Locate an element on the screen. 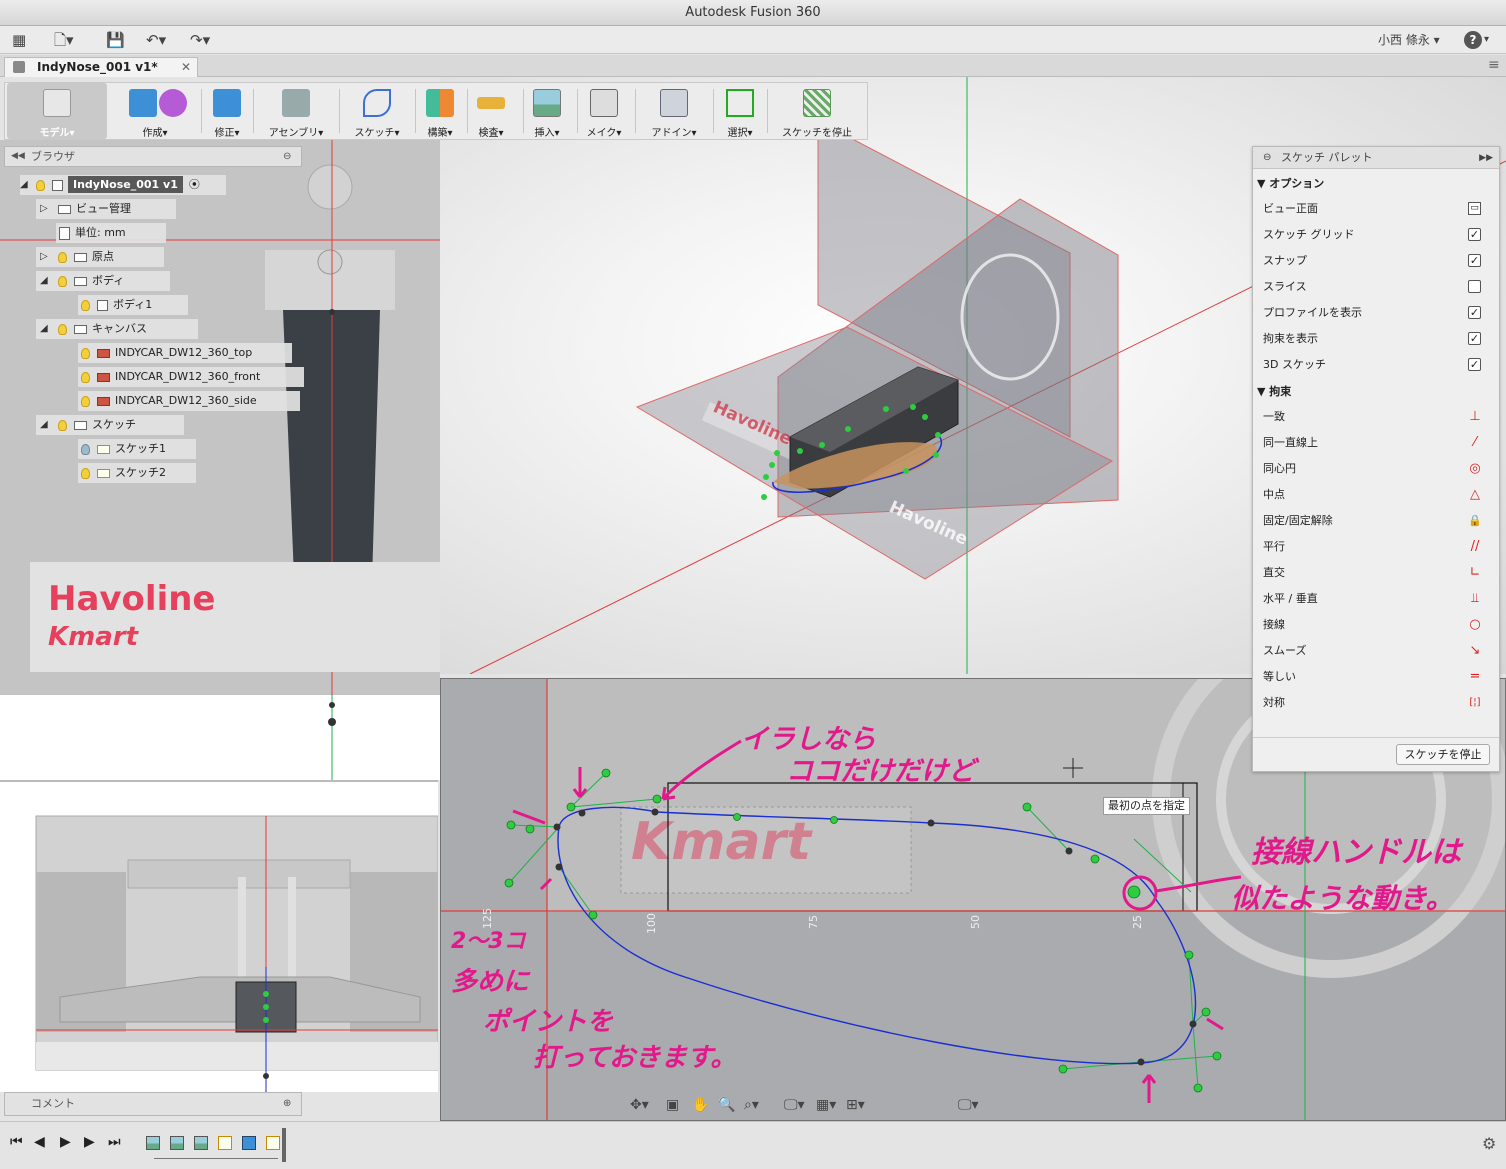 This screenshot has width=1506, height=1169. option-3d-sketch: 3D スケッチ ✓ is located at coordinates (1377, 365).